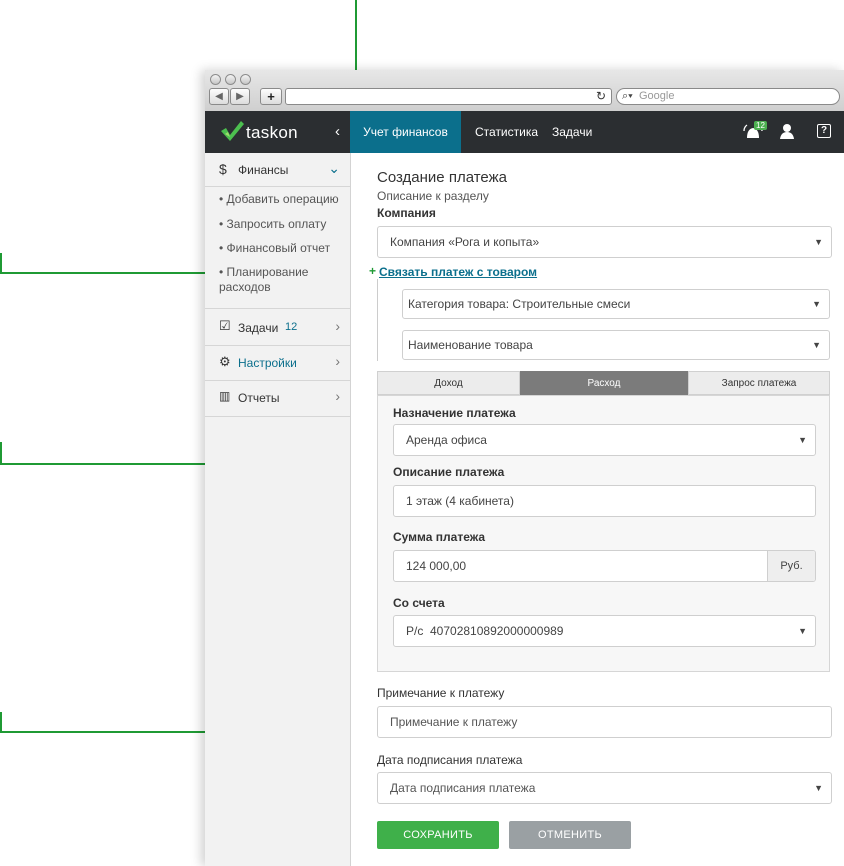 The width and height of the screenshot is (844, 866). I want to click on notifications-badge: 12, so click(760, 125).